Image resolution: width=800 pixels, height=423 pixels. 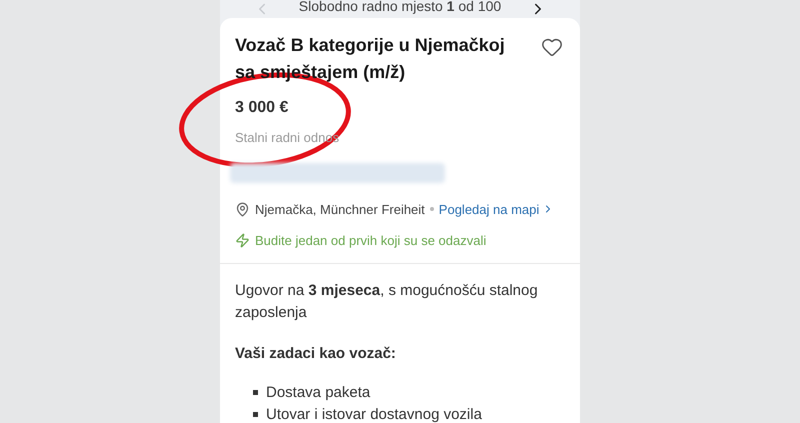 What do you see at coordinates (370, 241) in the screenshot?
I see `response-notice: Budite jedan od prvih koji su se odazvali` at bounding box center [370, 241].